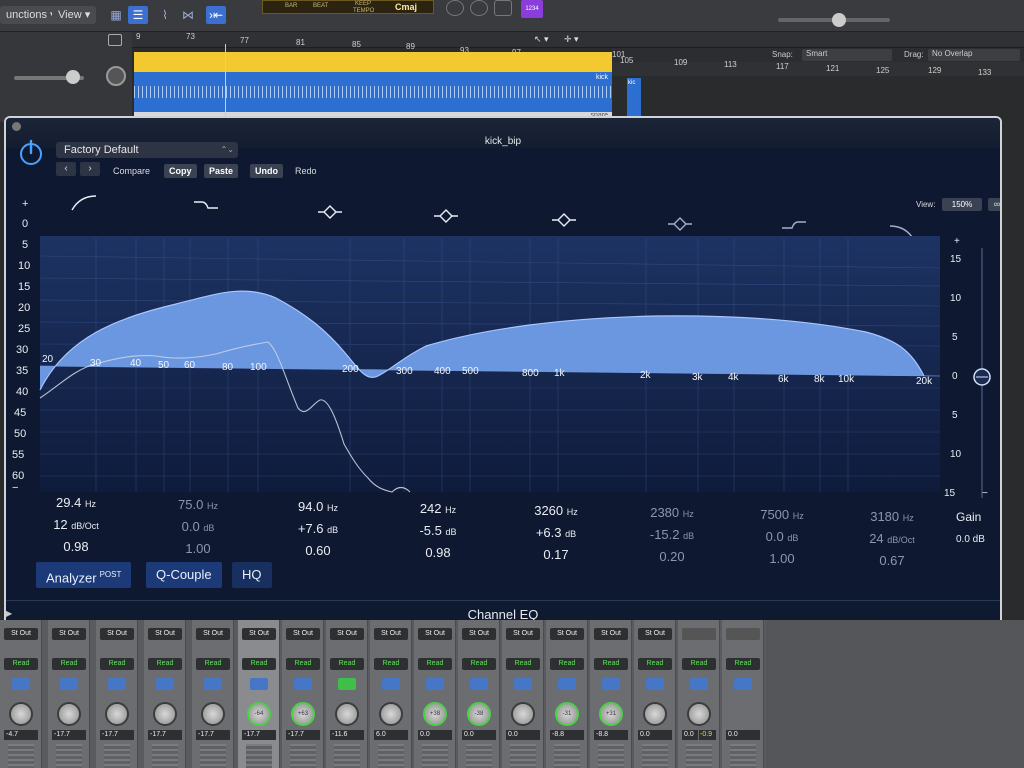 This screenshot has width=1024, height=768. Describe the element at coordinates (252, 575) in the screenshot. I see `hq-button: HQ` at that location.